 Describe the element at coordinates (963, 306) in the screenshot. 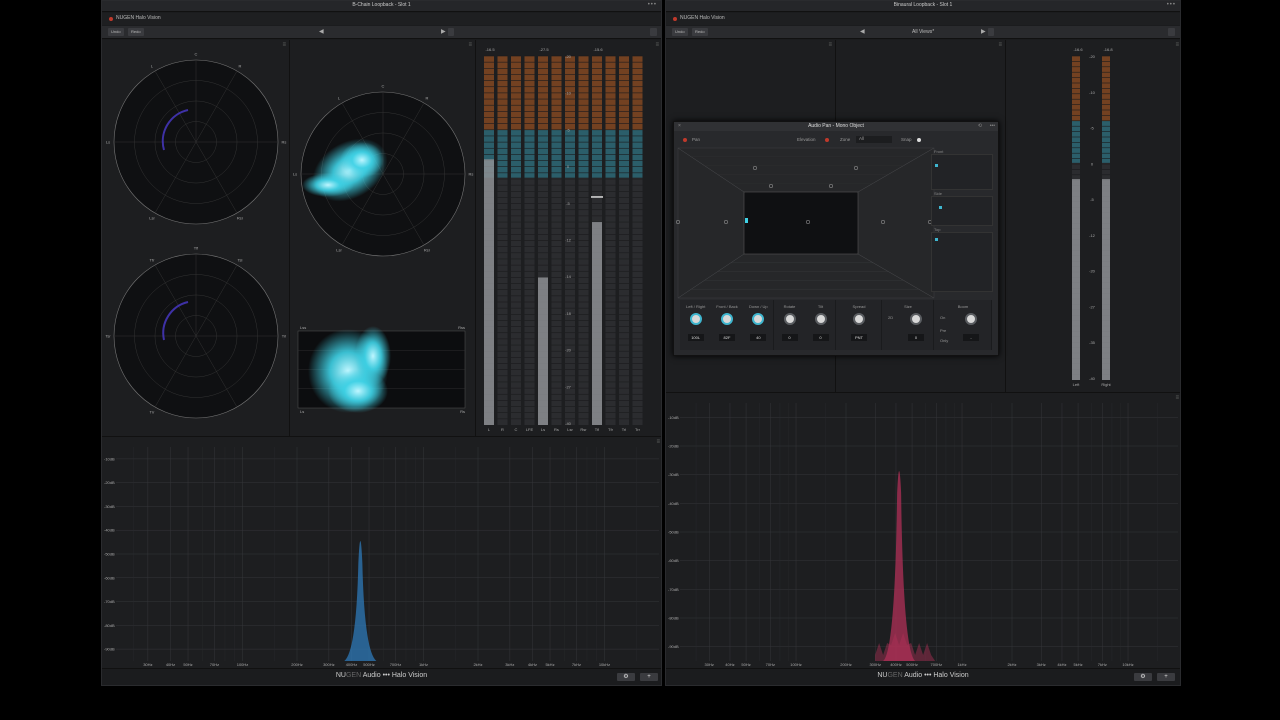

I see `knob-label: Boom` at that location.